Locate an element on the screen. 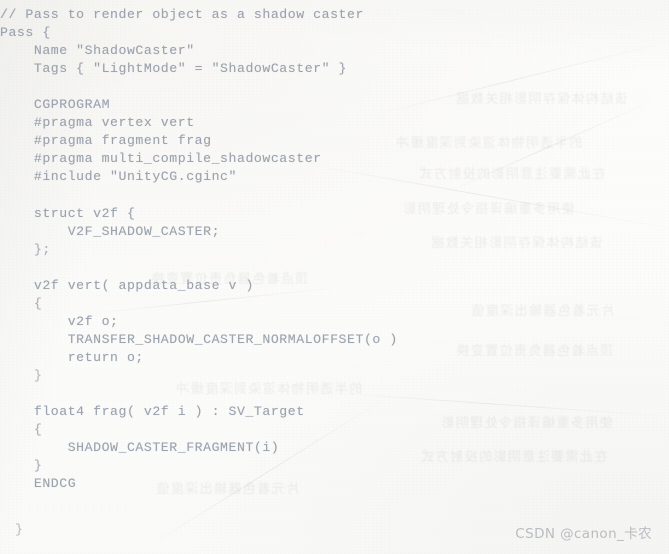 This screenshot has width=669, height=554. code-line: v2f vert( appdata_base v ) is located at coordinates (127, 285).